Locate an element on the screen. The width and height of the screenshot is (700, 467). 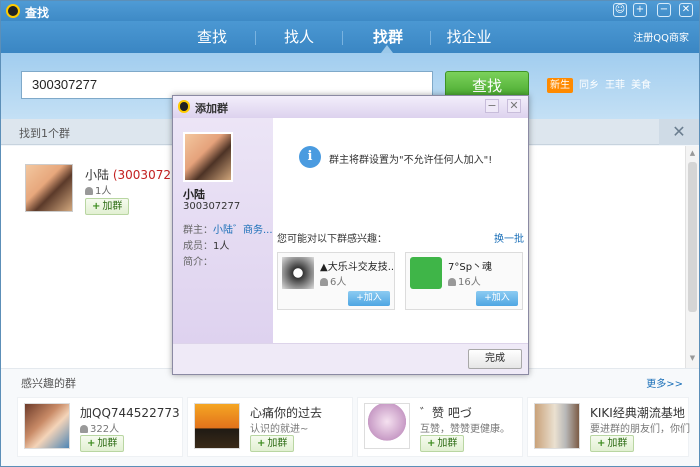
suggested-group-card: 7°Sp丶魂 16人 +加入 is located at coordinates (464, 281).